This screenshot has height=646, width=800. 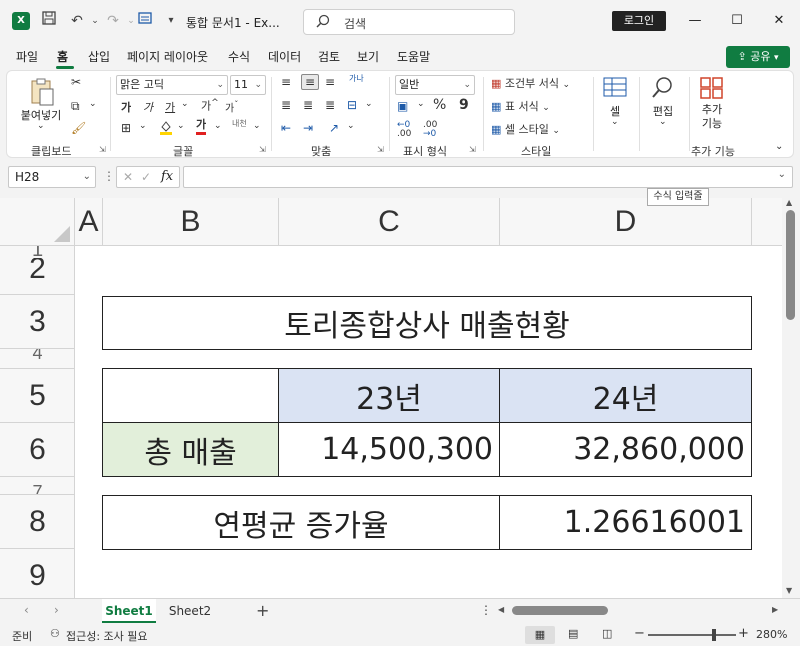 What do you see at coordinates (37, 485) in the screenshot?
I see `row-header-7: 7` at bounding box center [37, 485].